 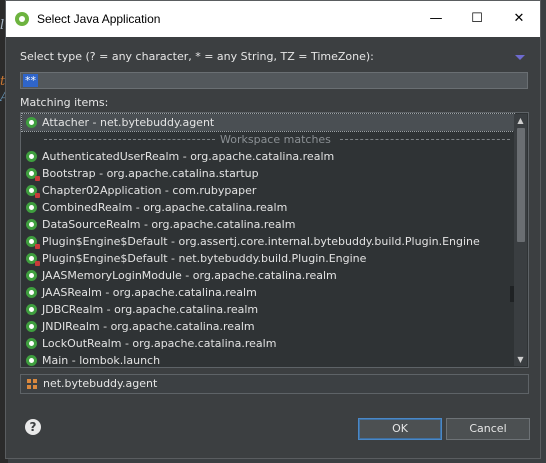 What do you see at coordinates (100, 383) in the screenshot?
I see `status-text: net.bytebuddy.agent` at bounding box center [100, 383].